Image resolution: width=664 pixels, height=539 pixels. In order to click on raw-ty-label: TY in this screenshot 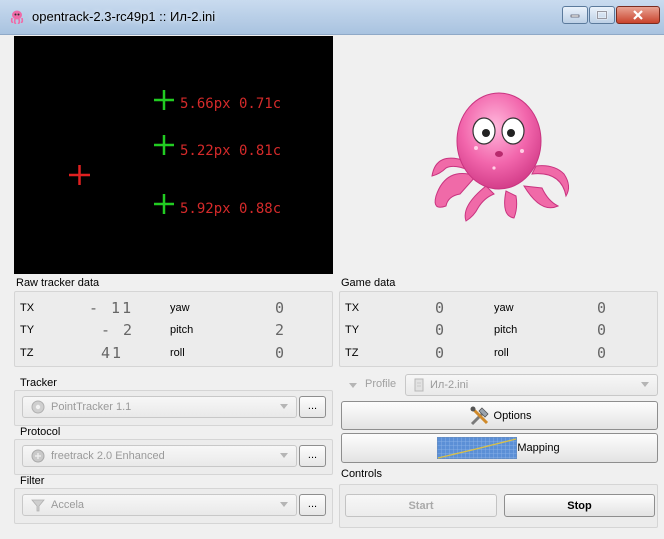, I will do `click(27, 330)`.